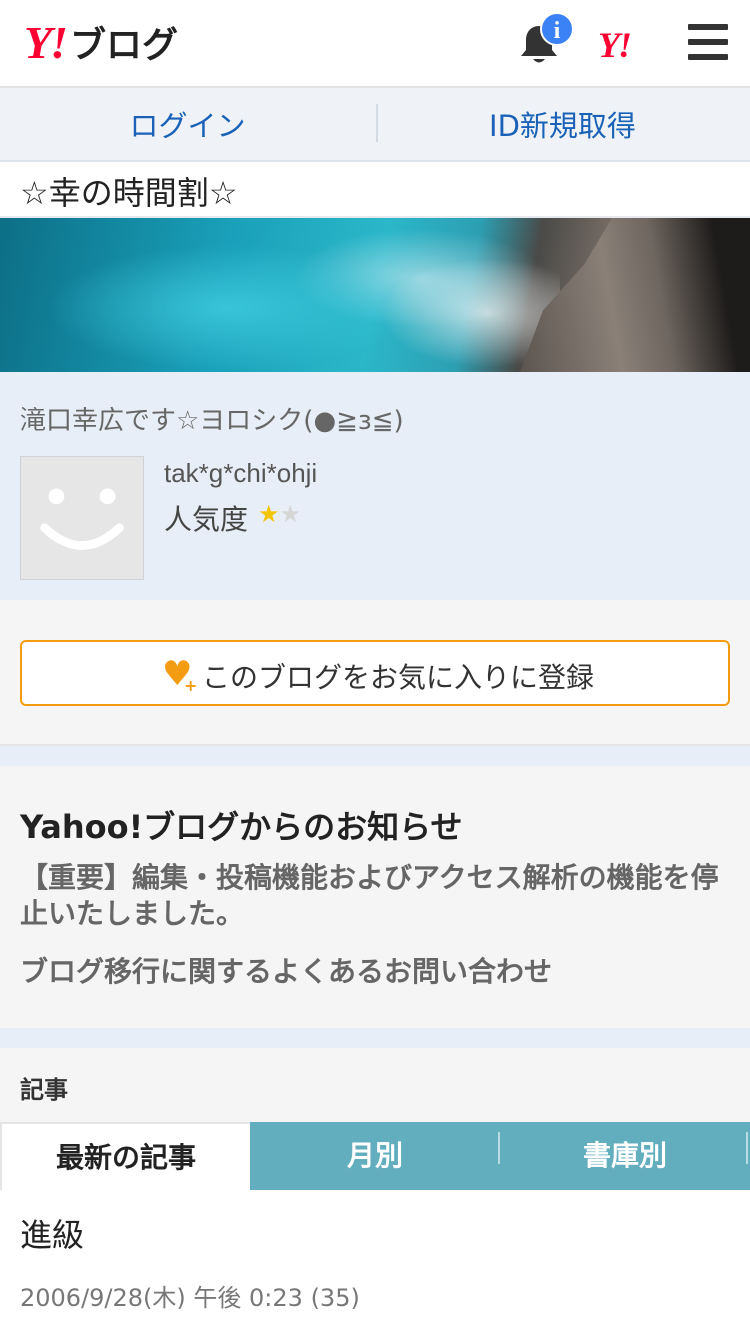  Describe the element at coordinates (212, 421) in the screenshot. I see `blog-description: 滝口幸広です☆ヨロシク(●≧з≦)` at that location.